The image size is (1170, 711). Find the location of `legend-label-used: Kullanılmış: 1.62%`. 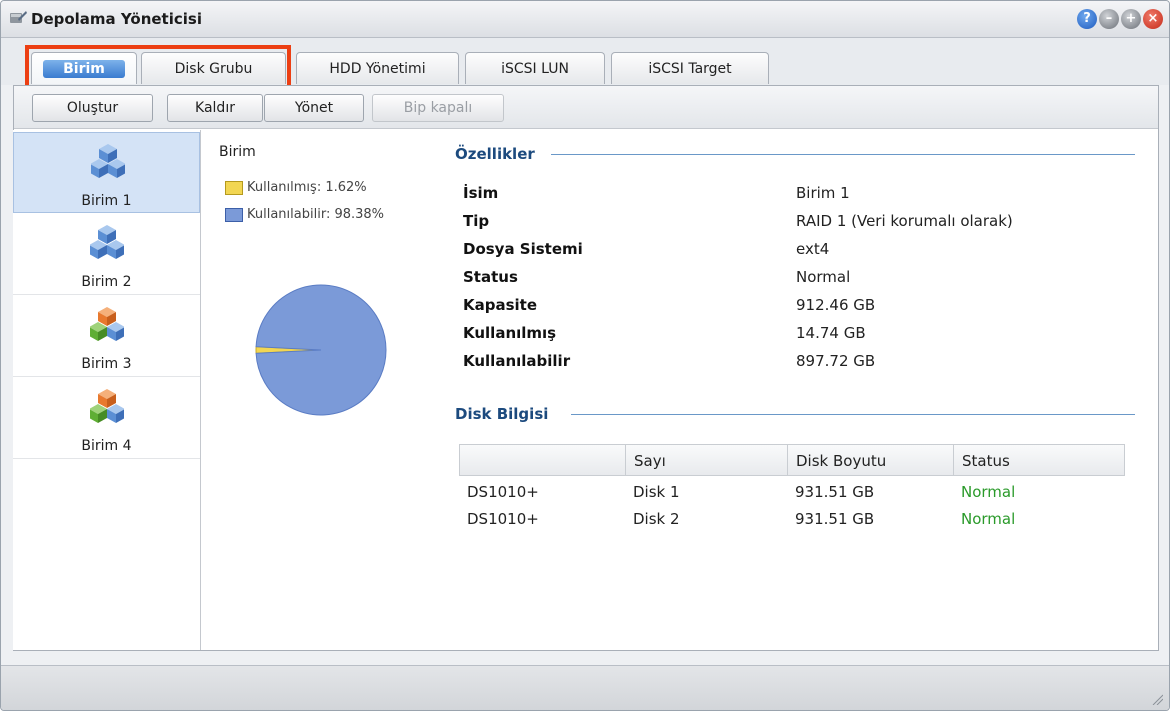

legend-label-used: Kullanılmış: 1.62% is located at coordinates (307, 187).